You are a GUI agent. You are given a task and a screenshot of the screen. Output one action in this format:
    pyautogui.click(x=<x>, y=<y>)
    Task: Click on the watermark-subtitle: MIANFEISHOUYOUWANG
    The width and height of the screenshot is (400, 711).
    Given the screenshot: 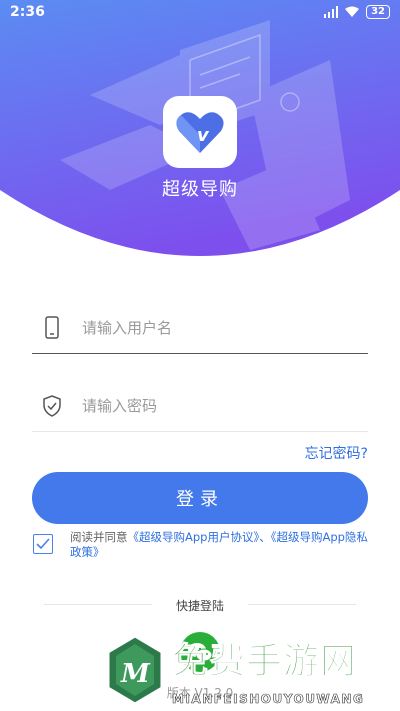 What is the action you would take?
    pyautogui.click(x=268, y=699)
    